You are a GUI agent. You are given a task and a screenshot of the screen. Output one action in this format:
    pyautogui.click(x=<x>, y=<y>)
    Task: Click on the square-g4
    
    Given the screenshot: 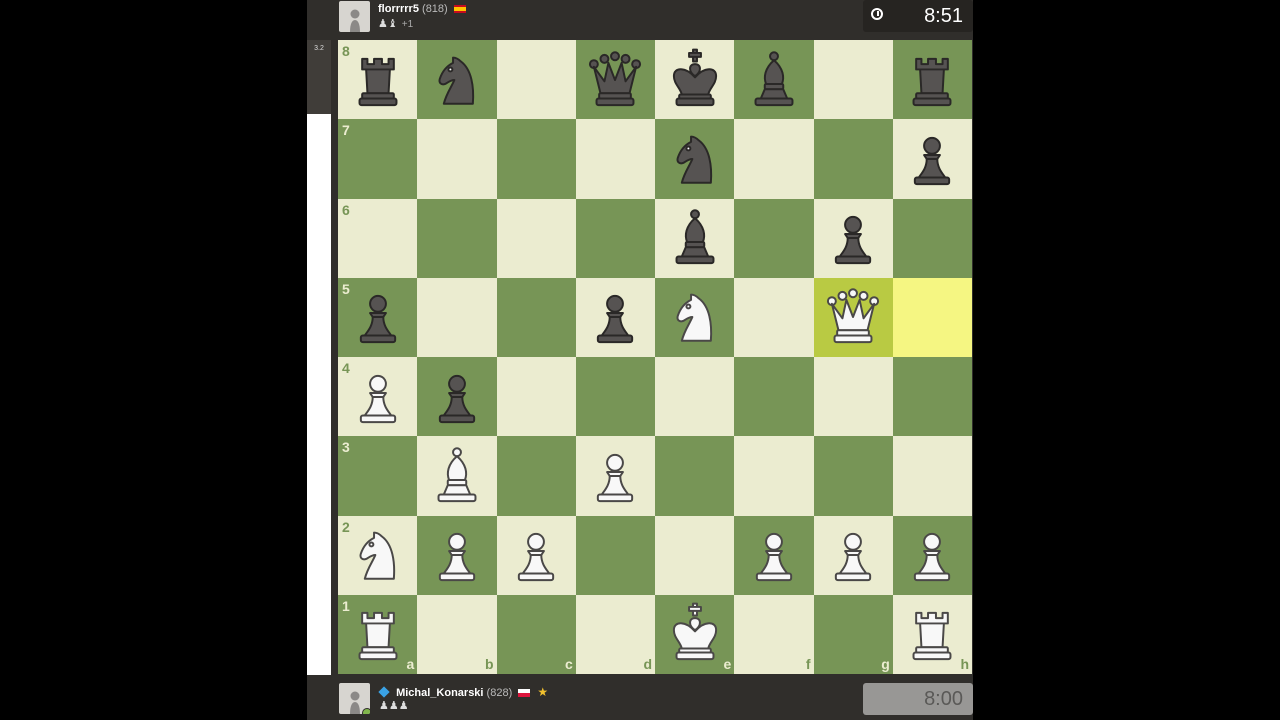 What is the action you would take?
    pyautogui.click(x=853, y=397)
    